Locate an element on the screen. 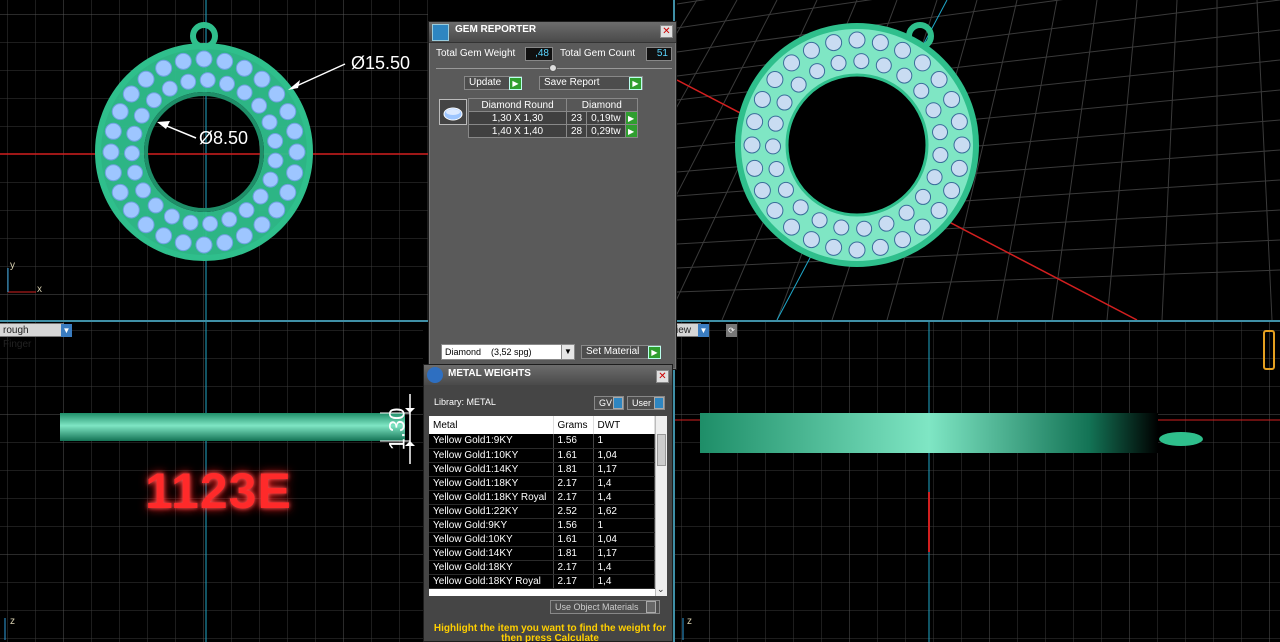 Image resolution: width=1280 pixels, height=642 pixels. total-gem-weight-value: ,48 is located at coordinates (539, 54).